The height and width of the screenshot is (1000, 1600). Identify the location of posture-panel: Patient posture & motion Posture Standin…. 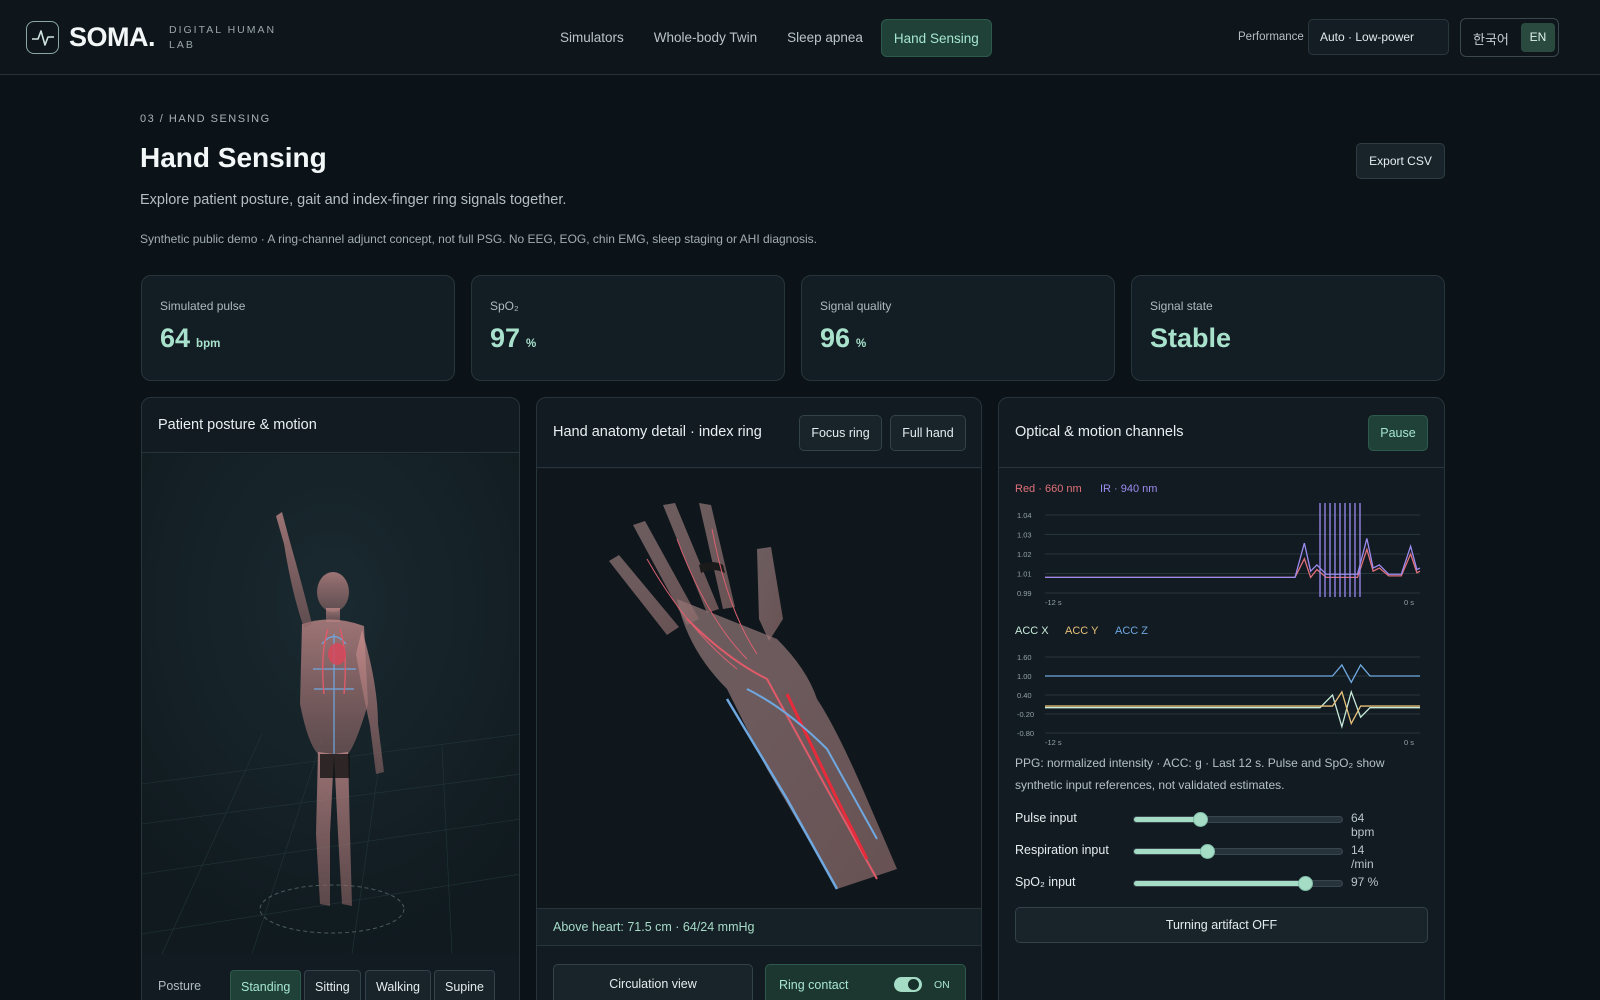
(330, 698).